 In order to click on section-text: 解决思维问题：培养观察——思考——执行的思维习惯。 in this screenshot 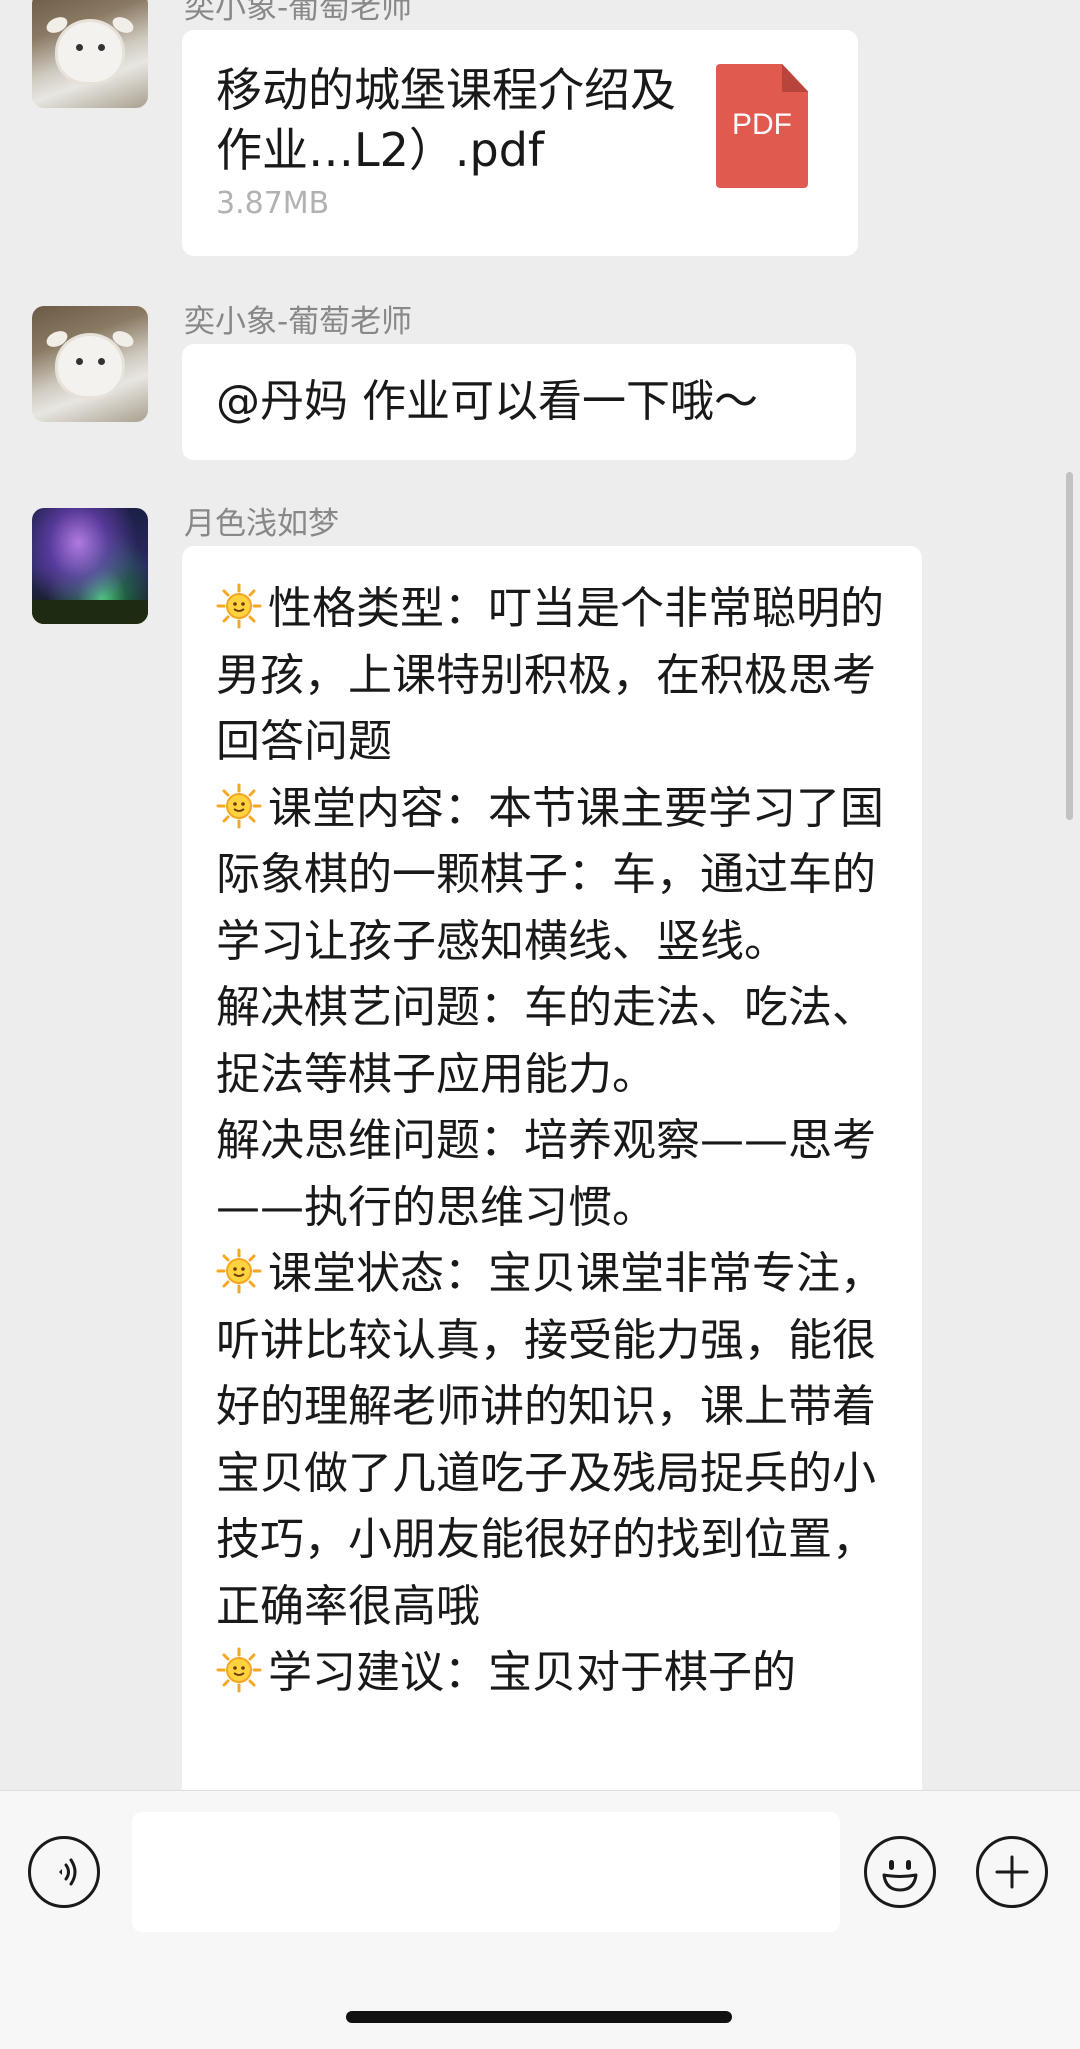, I will do `click(546, 1174)`.